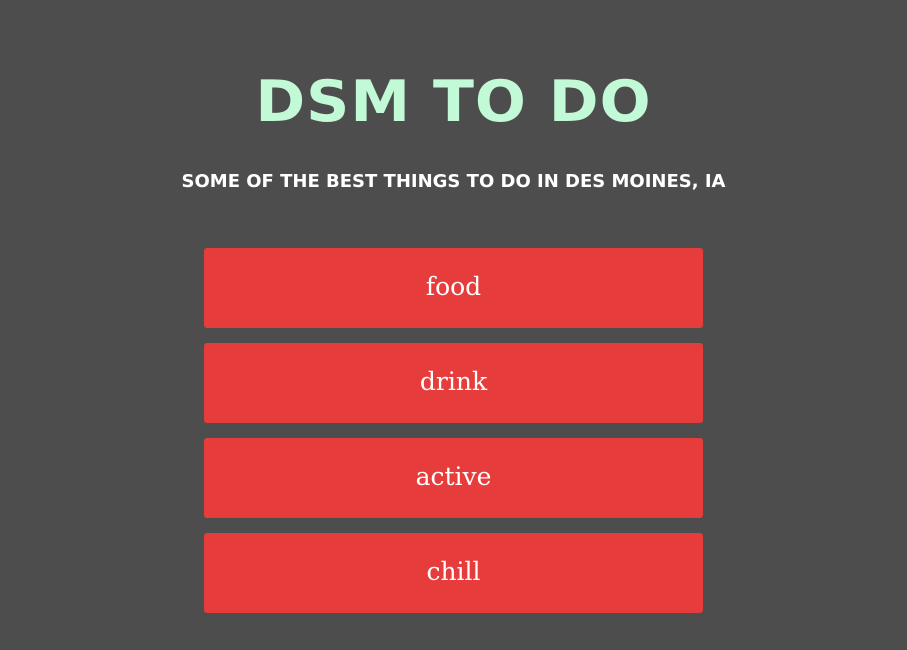 The width and height of the screenshot is (907, 650). I want to click on page-title: DSM TO DO, so click(453, 102).